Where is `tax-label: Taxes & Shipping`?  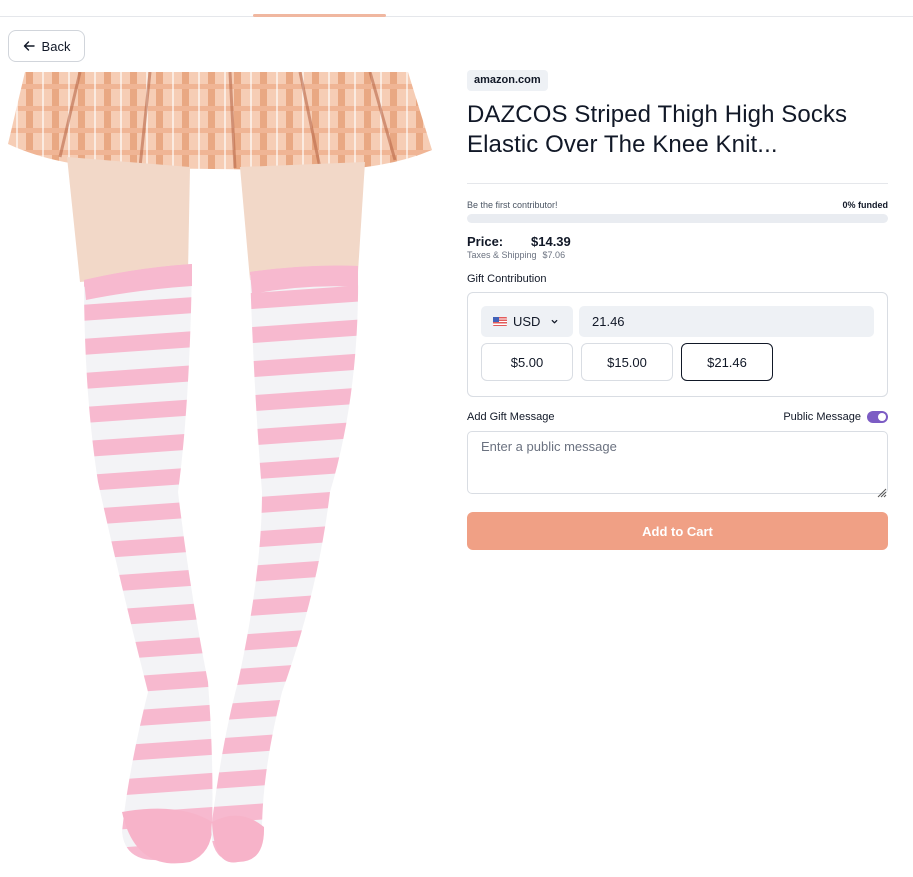 tax-label: Taxes & Shipping is located at coordinates (502, 255).